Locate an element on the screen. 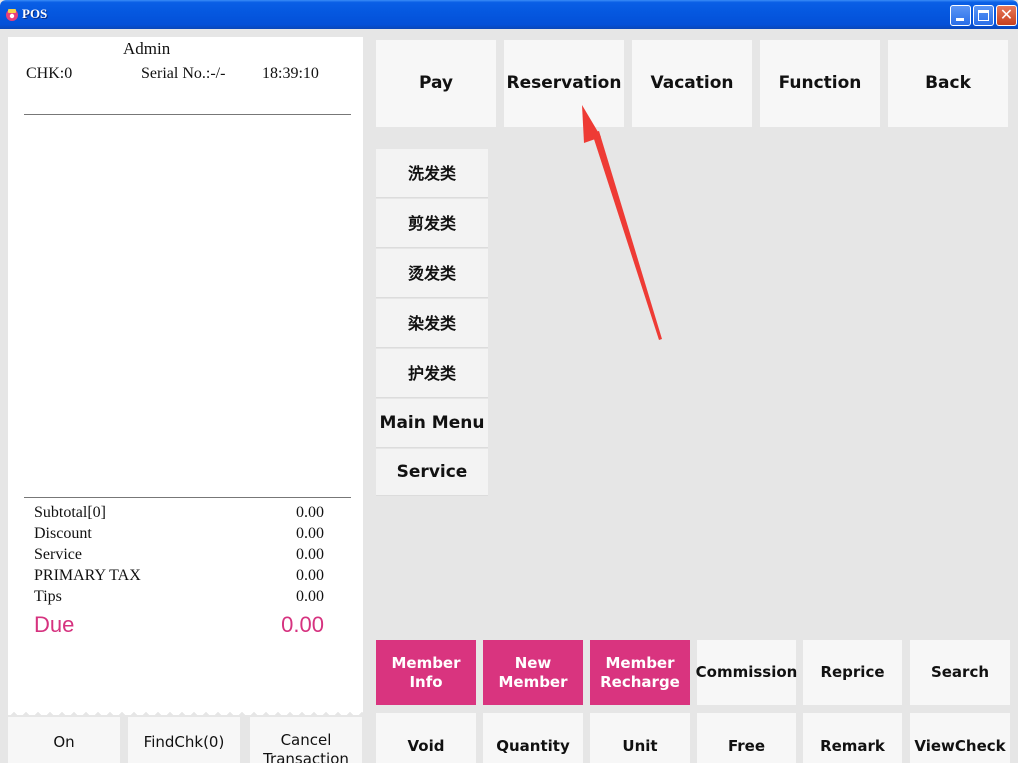  total-row-due: Due 0.00 is located at coordinates (180, 623).